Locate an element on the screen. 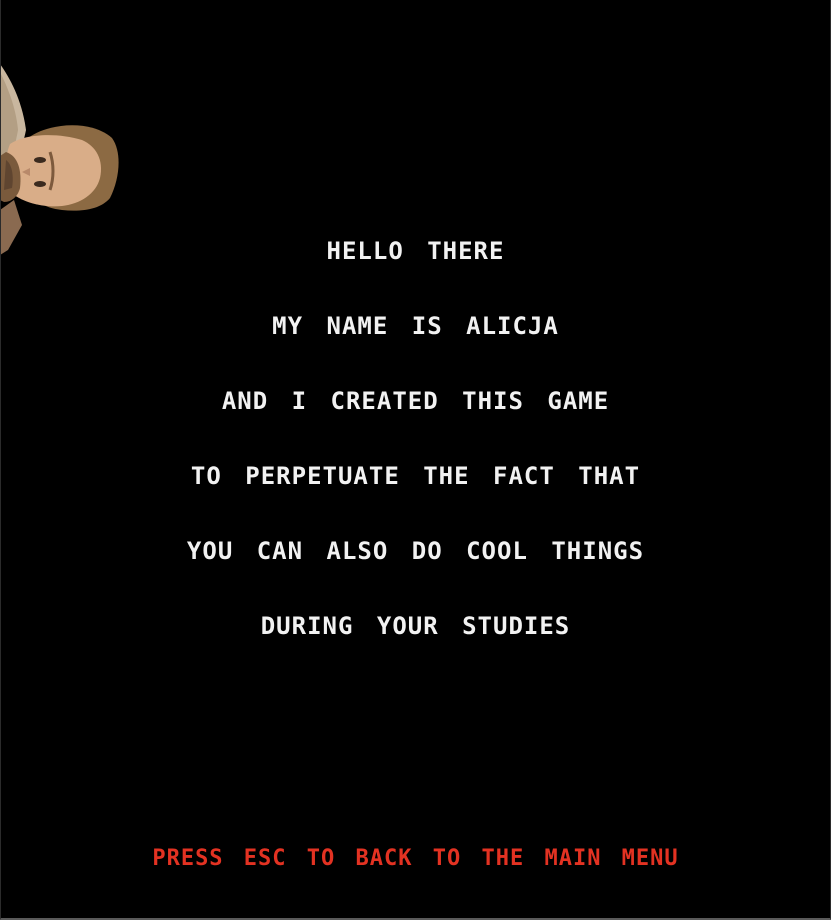 This screenshot has width=831, height=920. credits-line: TO PERPETUATE THE FACT THAT is located at coordinates (415, 476).